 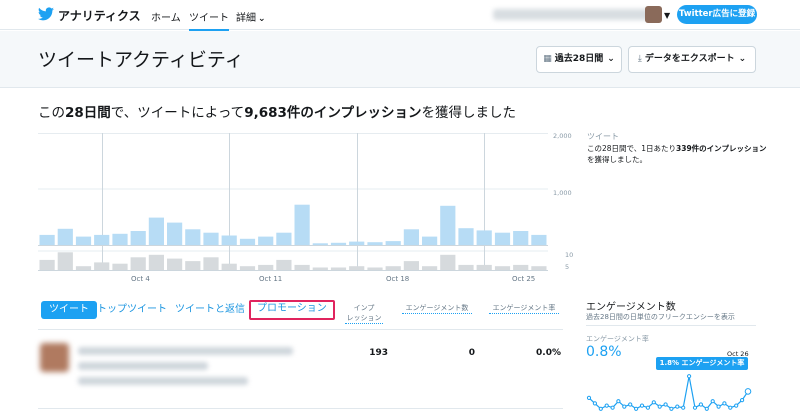 What do you see at coordinates (667, 15) in the screenshot?
I see `chevron-down-icon: ▼` at bounding box center [667, 15].